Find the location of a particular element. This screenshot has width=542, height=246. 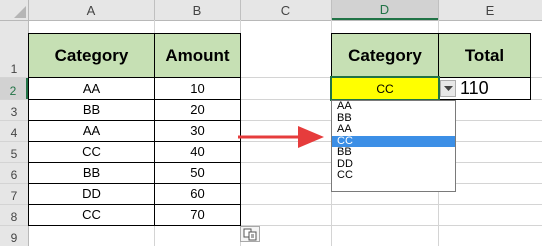

dropdown-list: AA BB AA CC BB DD CC is located at coordinates (393, 146).